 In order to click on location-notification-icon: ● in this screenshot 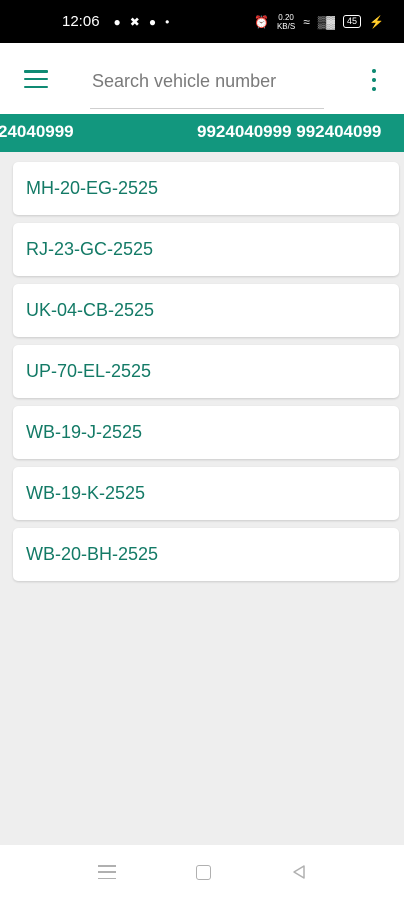, I will do `click(152, 21)`.